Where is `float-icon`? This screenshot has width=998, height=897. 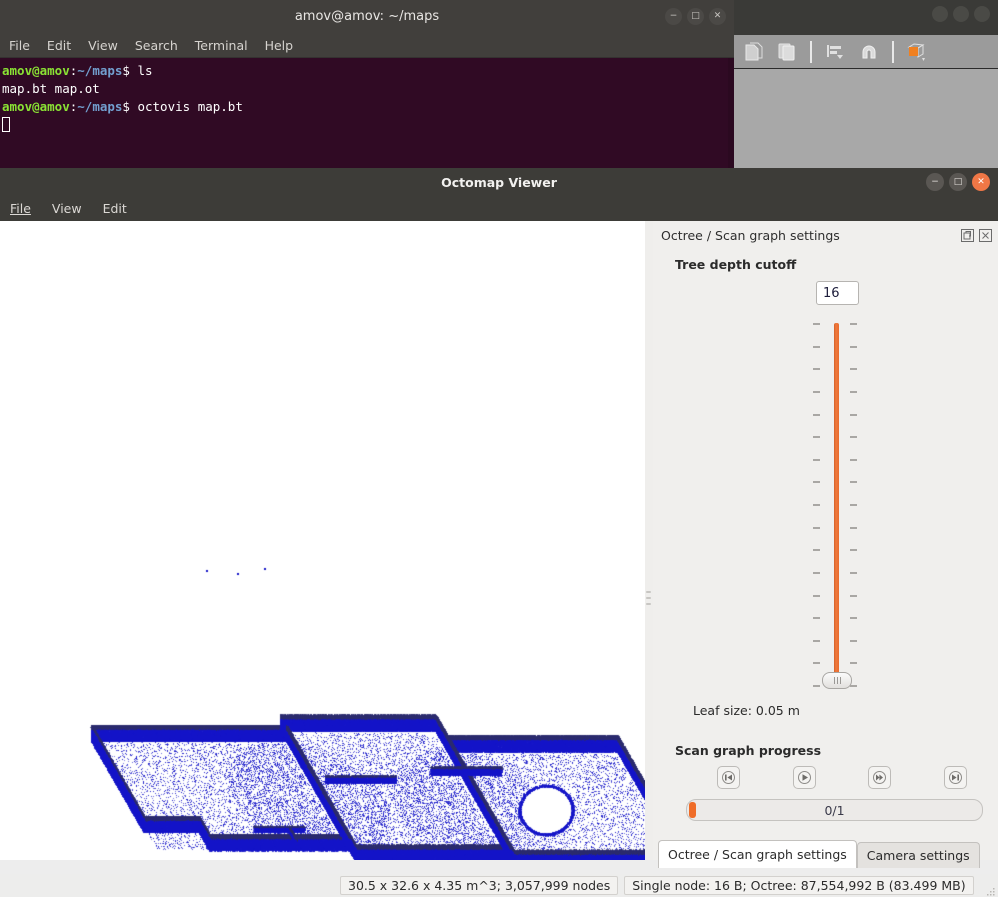 float-icon is located at coordinates (967, 235).